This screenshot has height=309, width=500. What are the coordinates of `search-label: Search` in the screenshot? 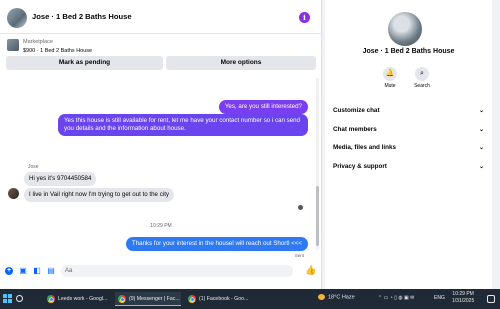 It's located at (422, 86).